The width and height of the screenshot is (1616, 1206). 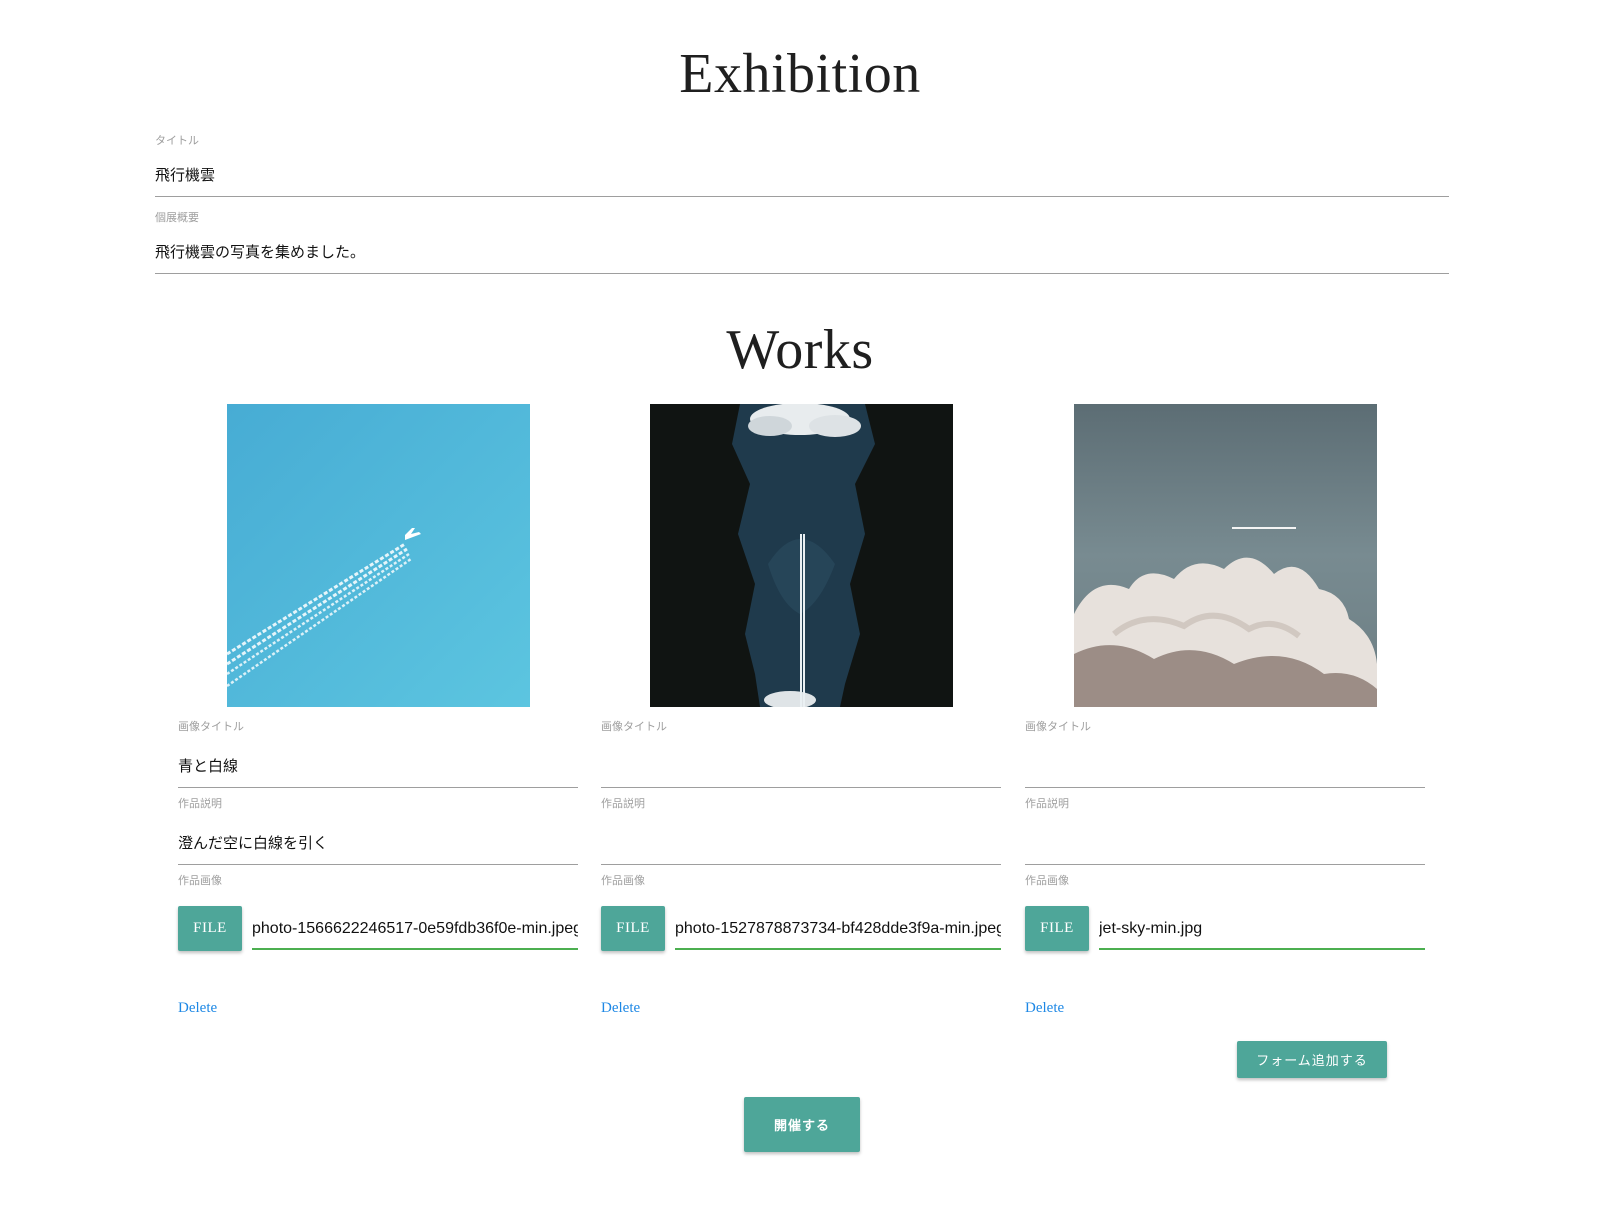 What do you see at coordinates (802, 241) in the screenshot?
I see `exhibition-summary-field: 個展概要 飛行機雲の写真を集めました。` at bounding box center [802, 241].